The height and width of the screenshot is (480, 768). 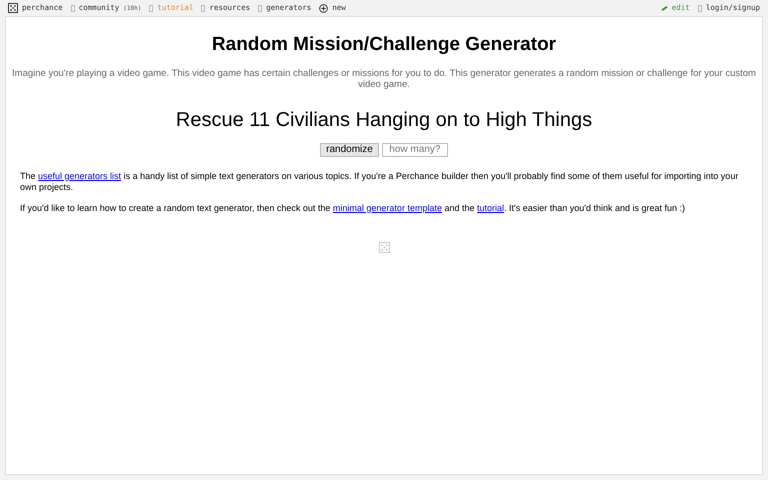 I want to click on info-paragraph: The useful generators list is a handy list of simple text generators on various topics. If you're a Perchance builder then you'll probably find some of them useful for importing into your own projects., so click(x=380, y=181).